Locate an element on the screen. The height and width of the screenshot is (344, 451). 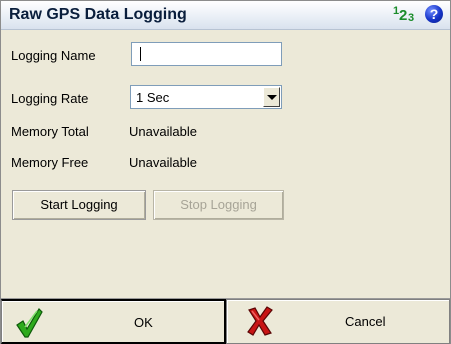
logging-rate-value: 1 Sec is located at coordinates (153, 97).